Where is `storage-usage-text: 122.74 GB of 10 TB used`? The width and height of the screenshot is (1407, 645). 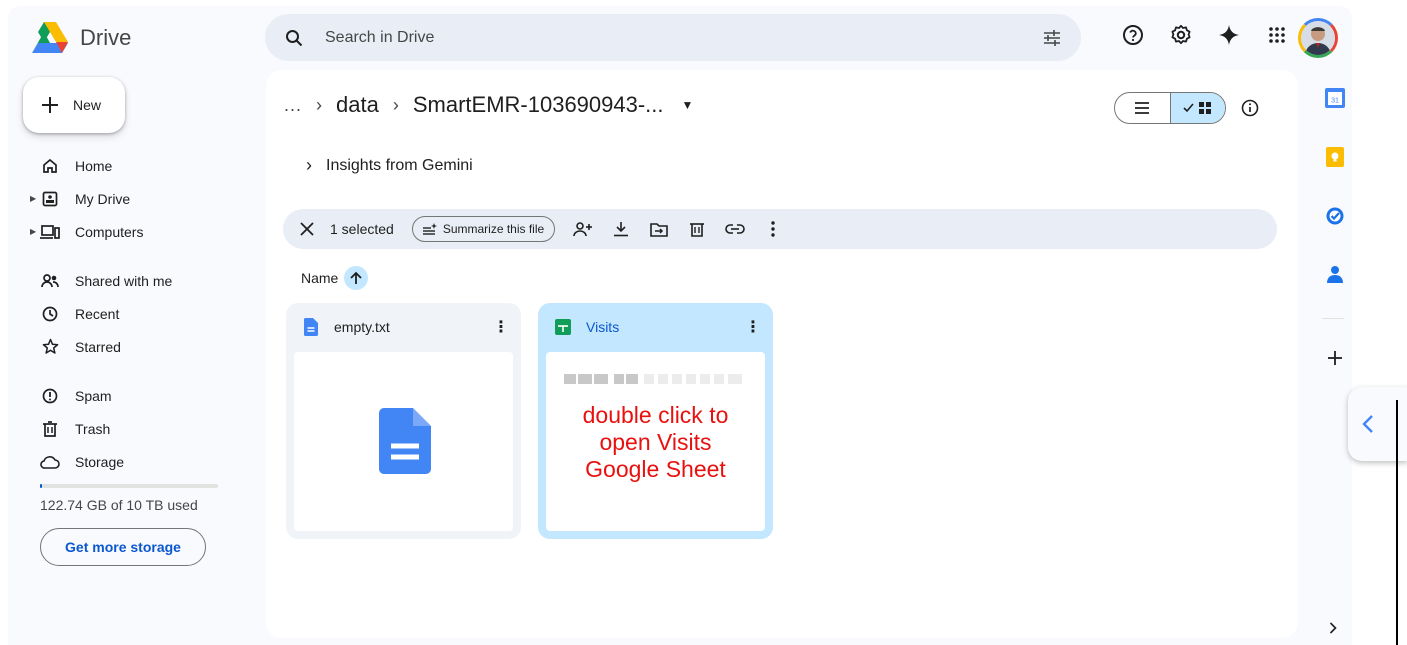
storage-usage-text: 122.74 GB of 10 TB used is located at coordinates (119, 505).